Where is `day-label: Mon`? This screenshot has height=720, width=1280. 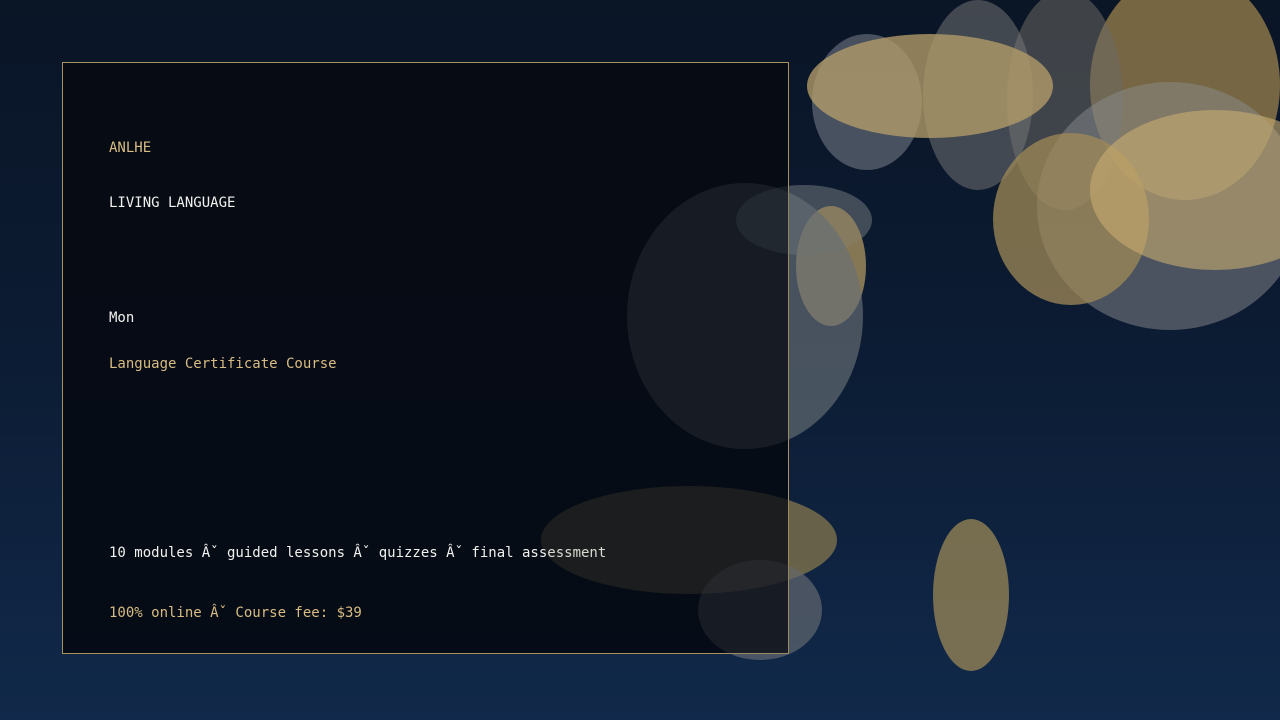 day-label: Mon is located at coordinates (122, 318).